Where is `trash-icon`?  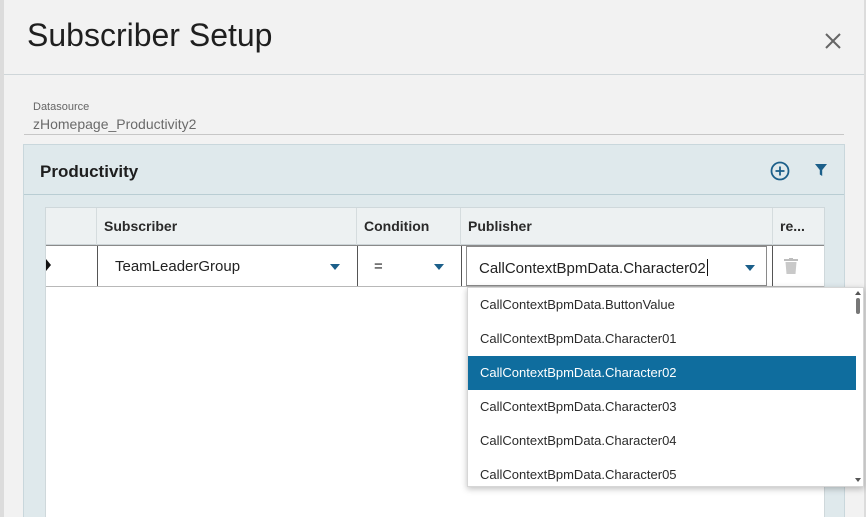 trash-icon is located at coordinates (791, 266).